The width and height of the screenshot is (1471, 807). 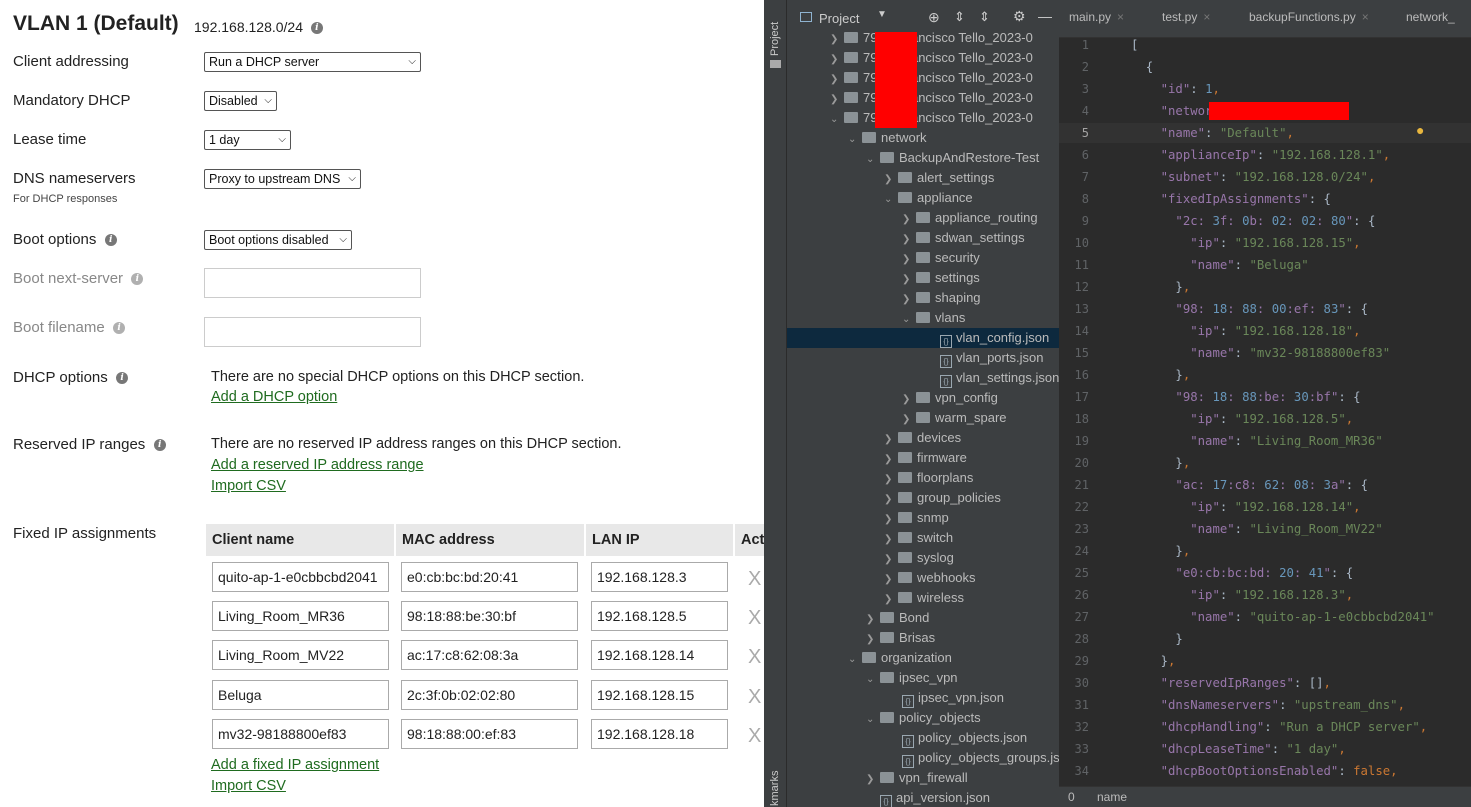 I want to click on tree-item: ❯ security, so click(x=941, y=258).